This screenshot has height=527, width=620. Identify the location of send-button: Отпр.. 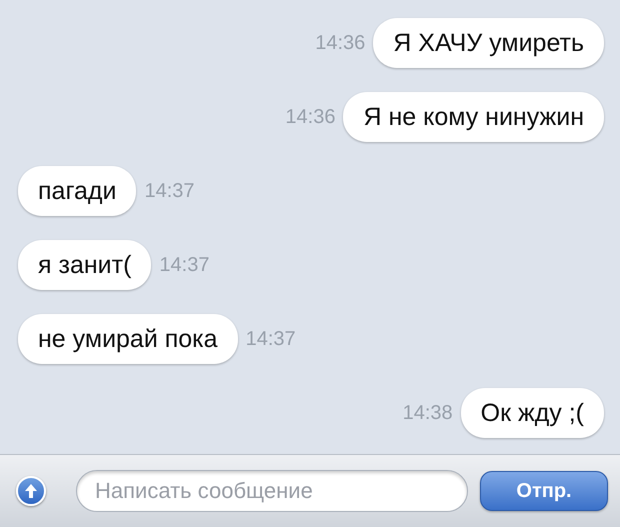
(544, 491).